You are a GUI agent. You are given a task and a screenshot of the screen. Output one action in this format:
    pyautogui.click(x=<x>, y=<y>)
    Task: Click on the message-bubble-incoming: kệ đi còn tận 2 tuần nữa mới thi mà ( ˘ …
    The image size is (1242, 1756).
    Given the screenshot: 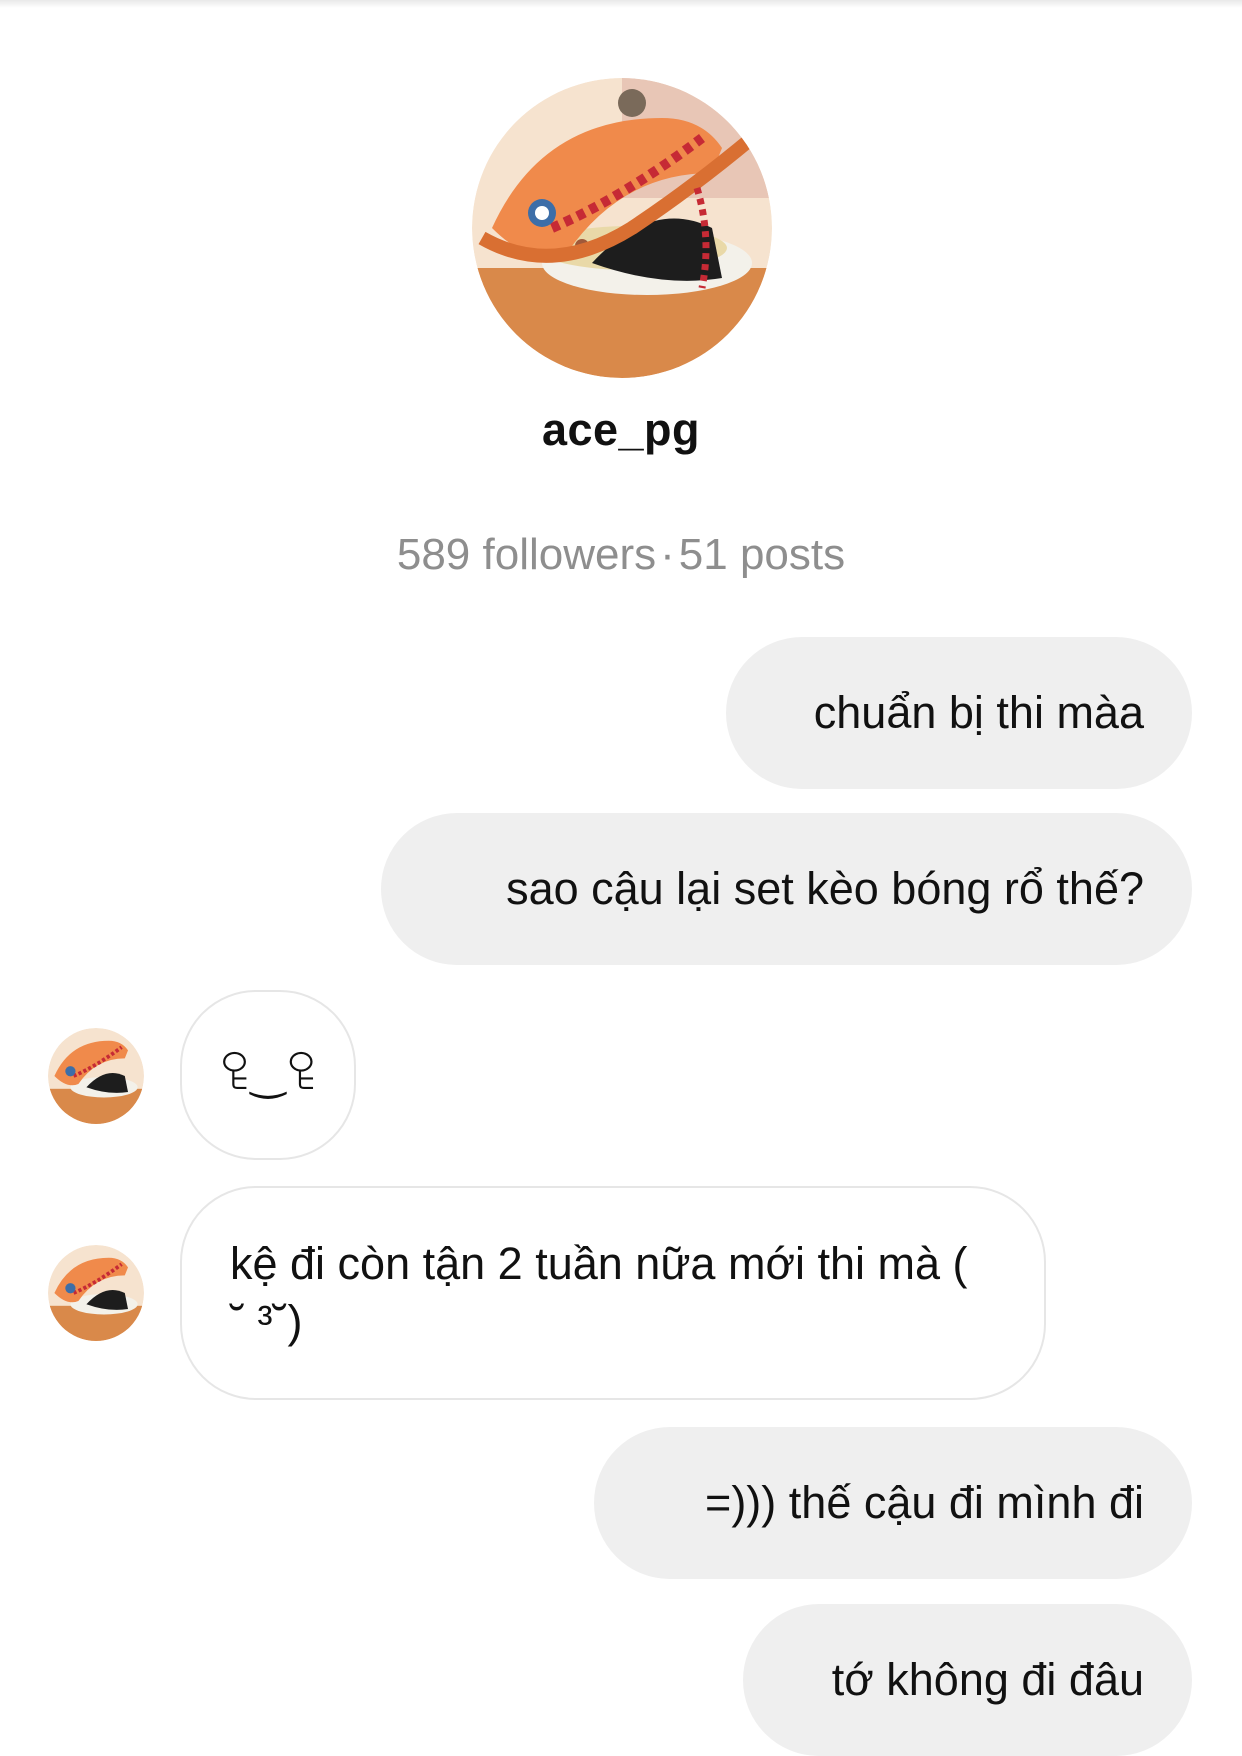 What is the action you would take?
    pyautogui.click(x=613, y=1293)
    